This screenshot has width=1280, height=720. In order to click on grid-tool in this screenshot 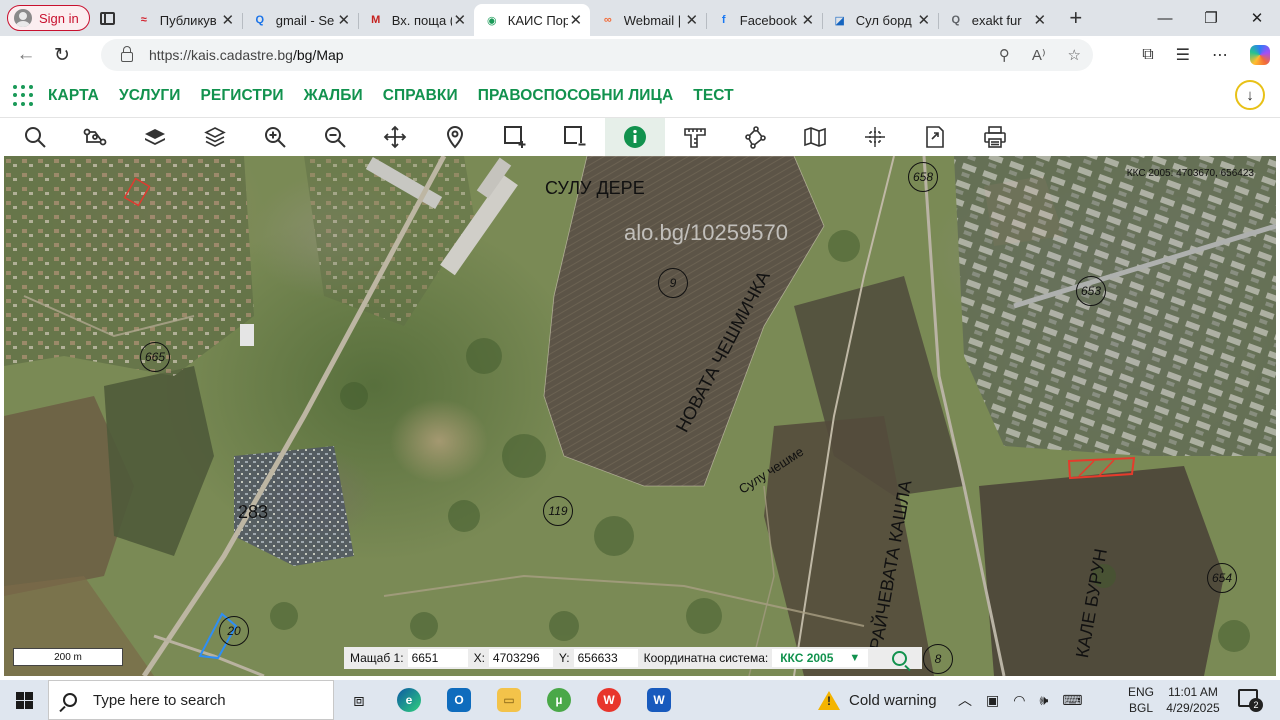, I will do `click(875, 137)`.